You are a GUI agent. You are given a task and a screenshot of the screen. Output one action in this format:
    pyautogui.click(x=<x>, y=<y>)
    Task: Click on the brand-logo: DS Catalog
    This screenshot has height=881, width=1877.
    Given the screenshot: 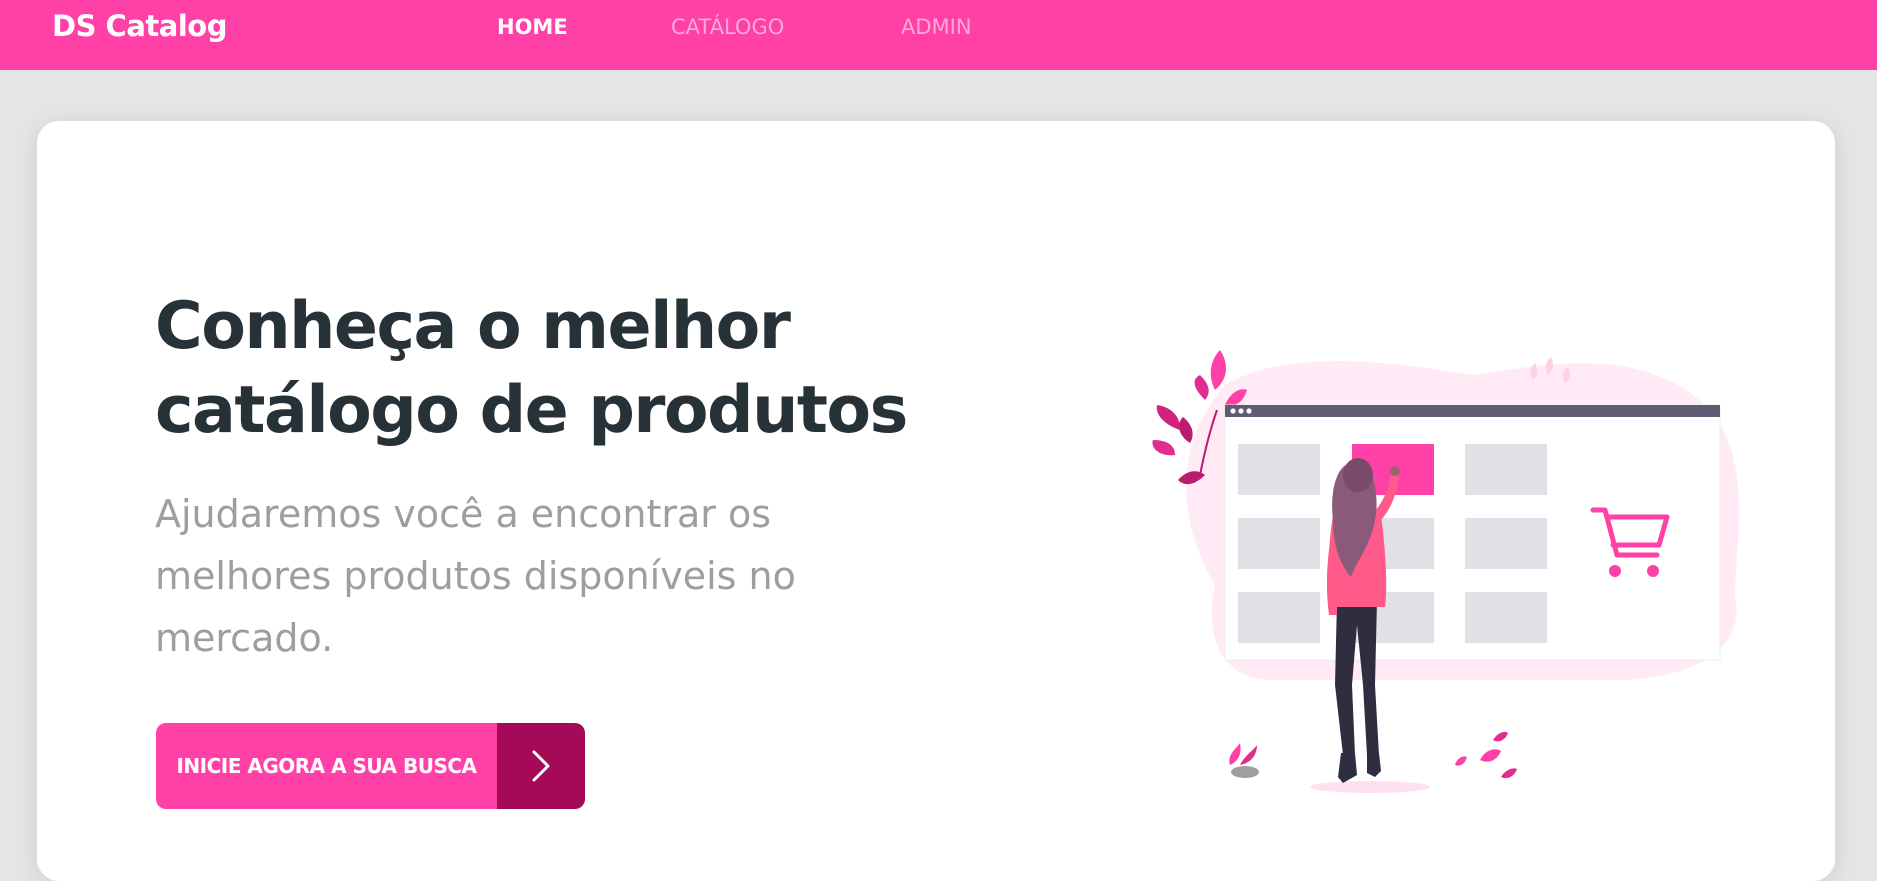 What is the action you would take?
    pyautogui.click(x=139, y=26)
    